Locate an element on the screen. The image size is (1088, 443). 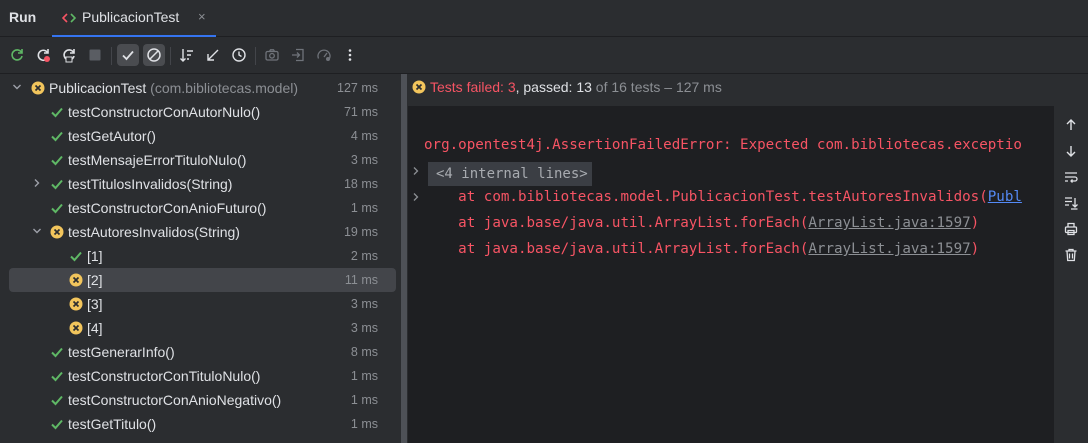
arrow-up-icon is located at coordinates (1071, 125).